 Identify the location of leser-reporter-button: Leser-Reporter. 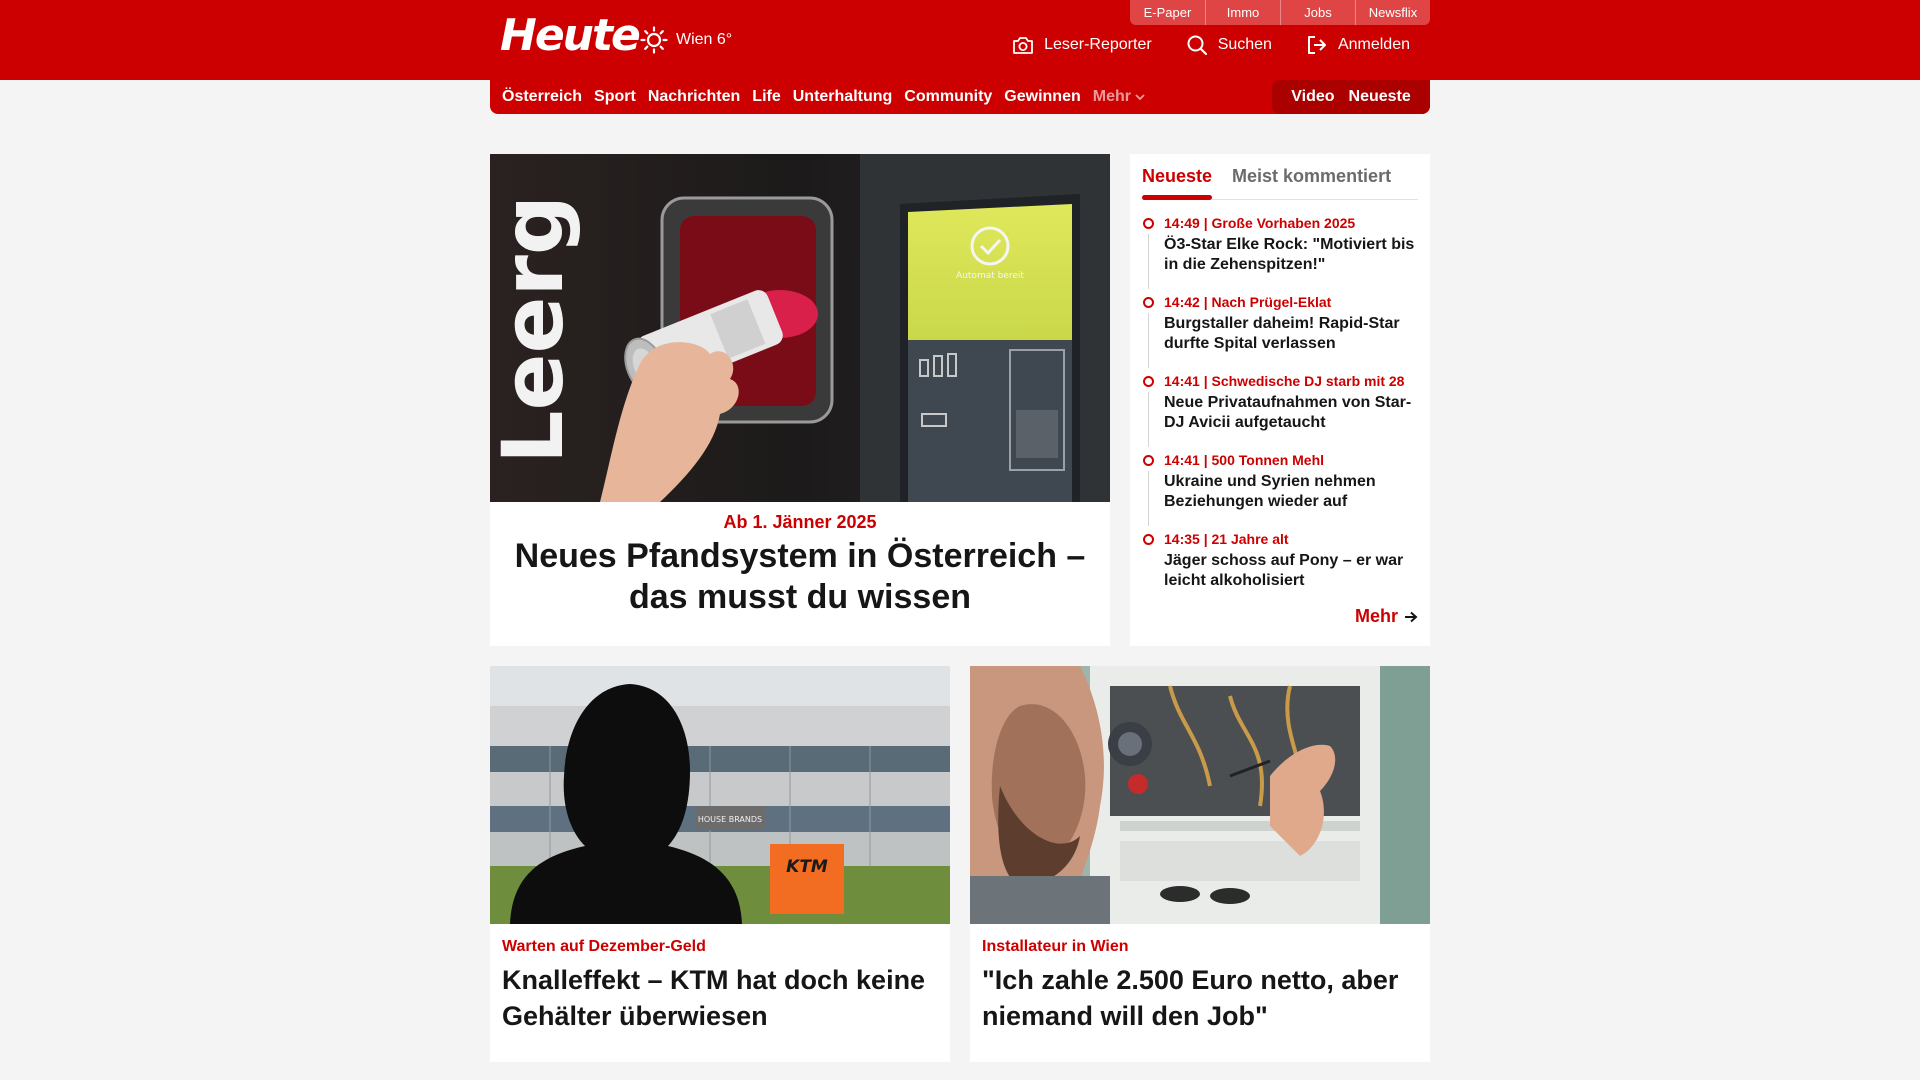
(1082, 45).